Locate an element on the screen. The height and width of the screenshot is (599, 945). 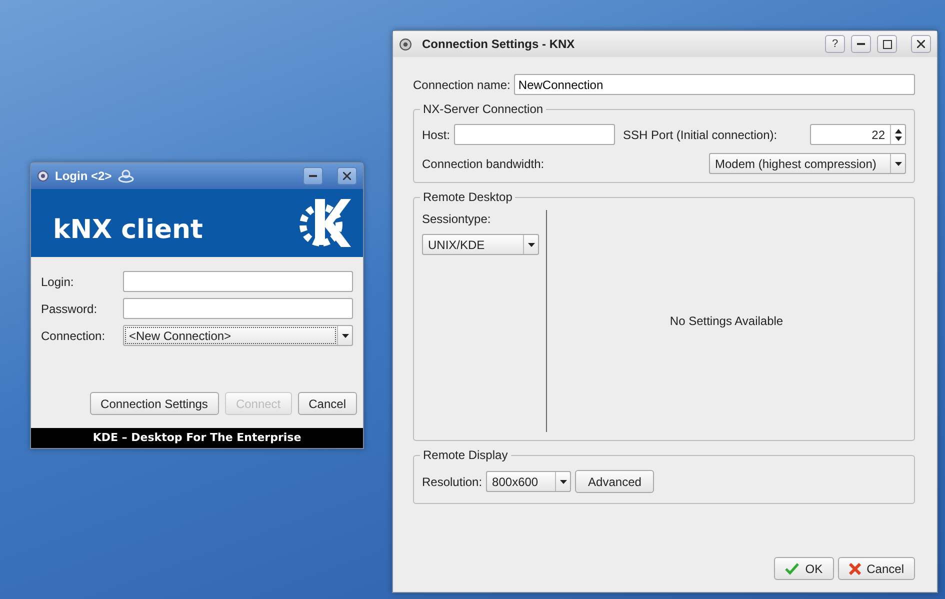
cross-icon is located at coordinates (854, 568).